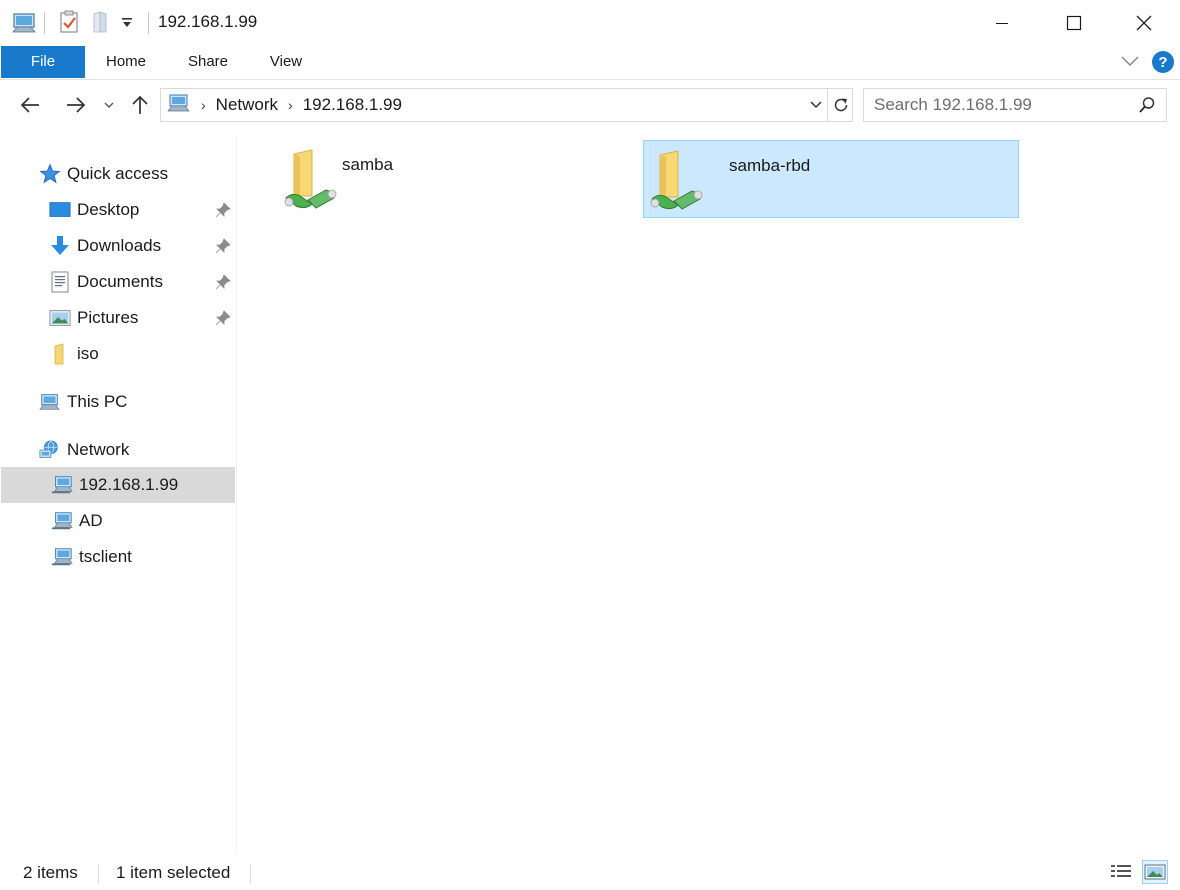 The width and height of the screenshot is (1180, 890). I want to click on details-view-button, so click(1121, 872).